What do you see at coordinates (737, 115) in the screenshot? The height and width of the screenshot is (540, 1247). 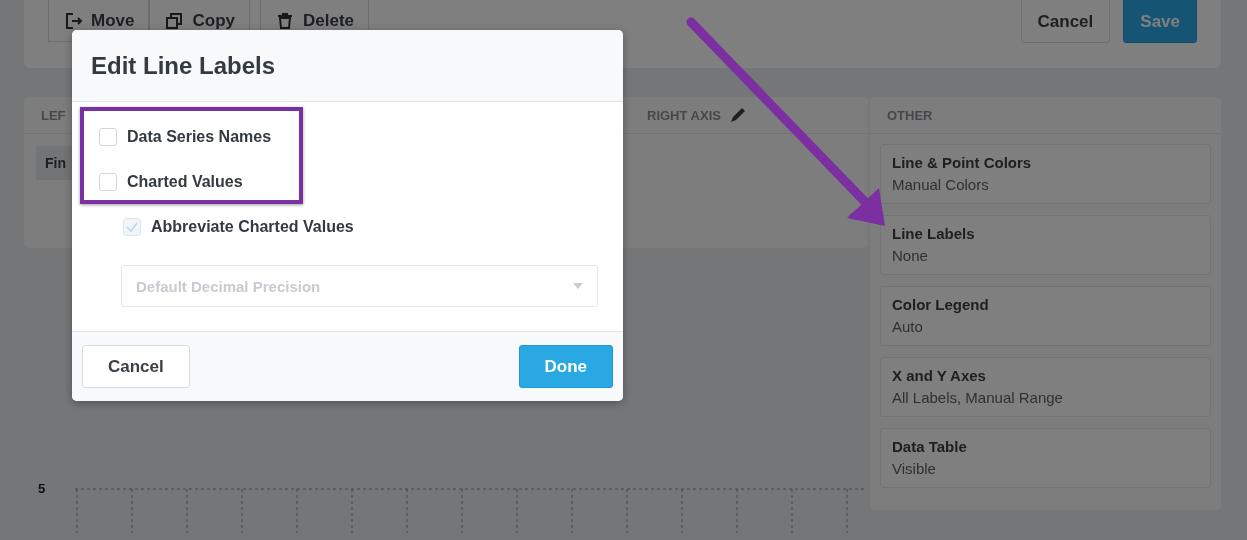 I see `pencil-icon` at bounding box center [737, 115].